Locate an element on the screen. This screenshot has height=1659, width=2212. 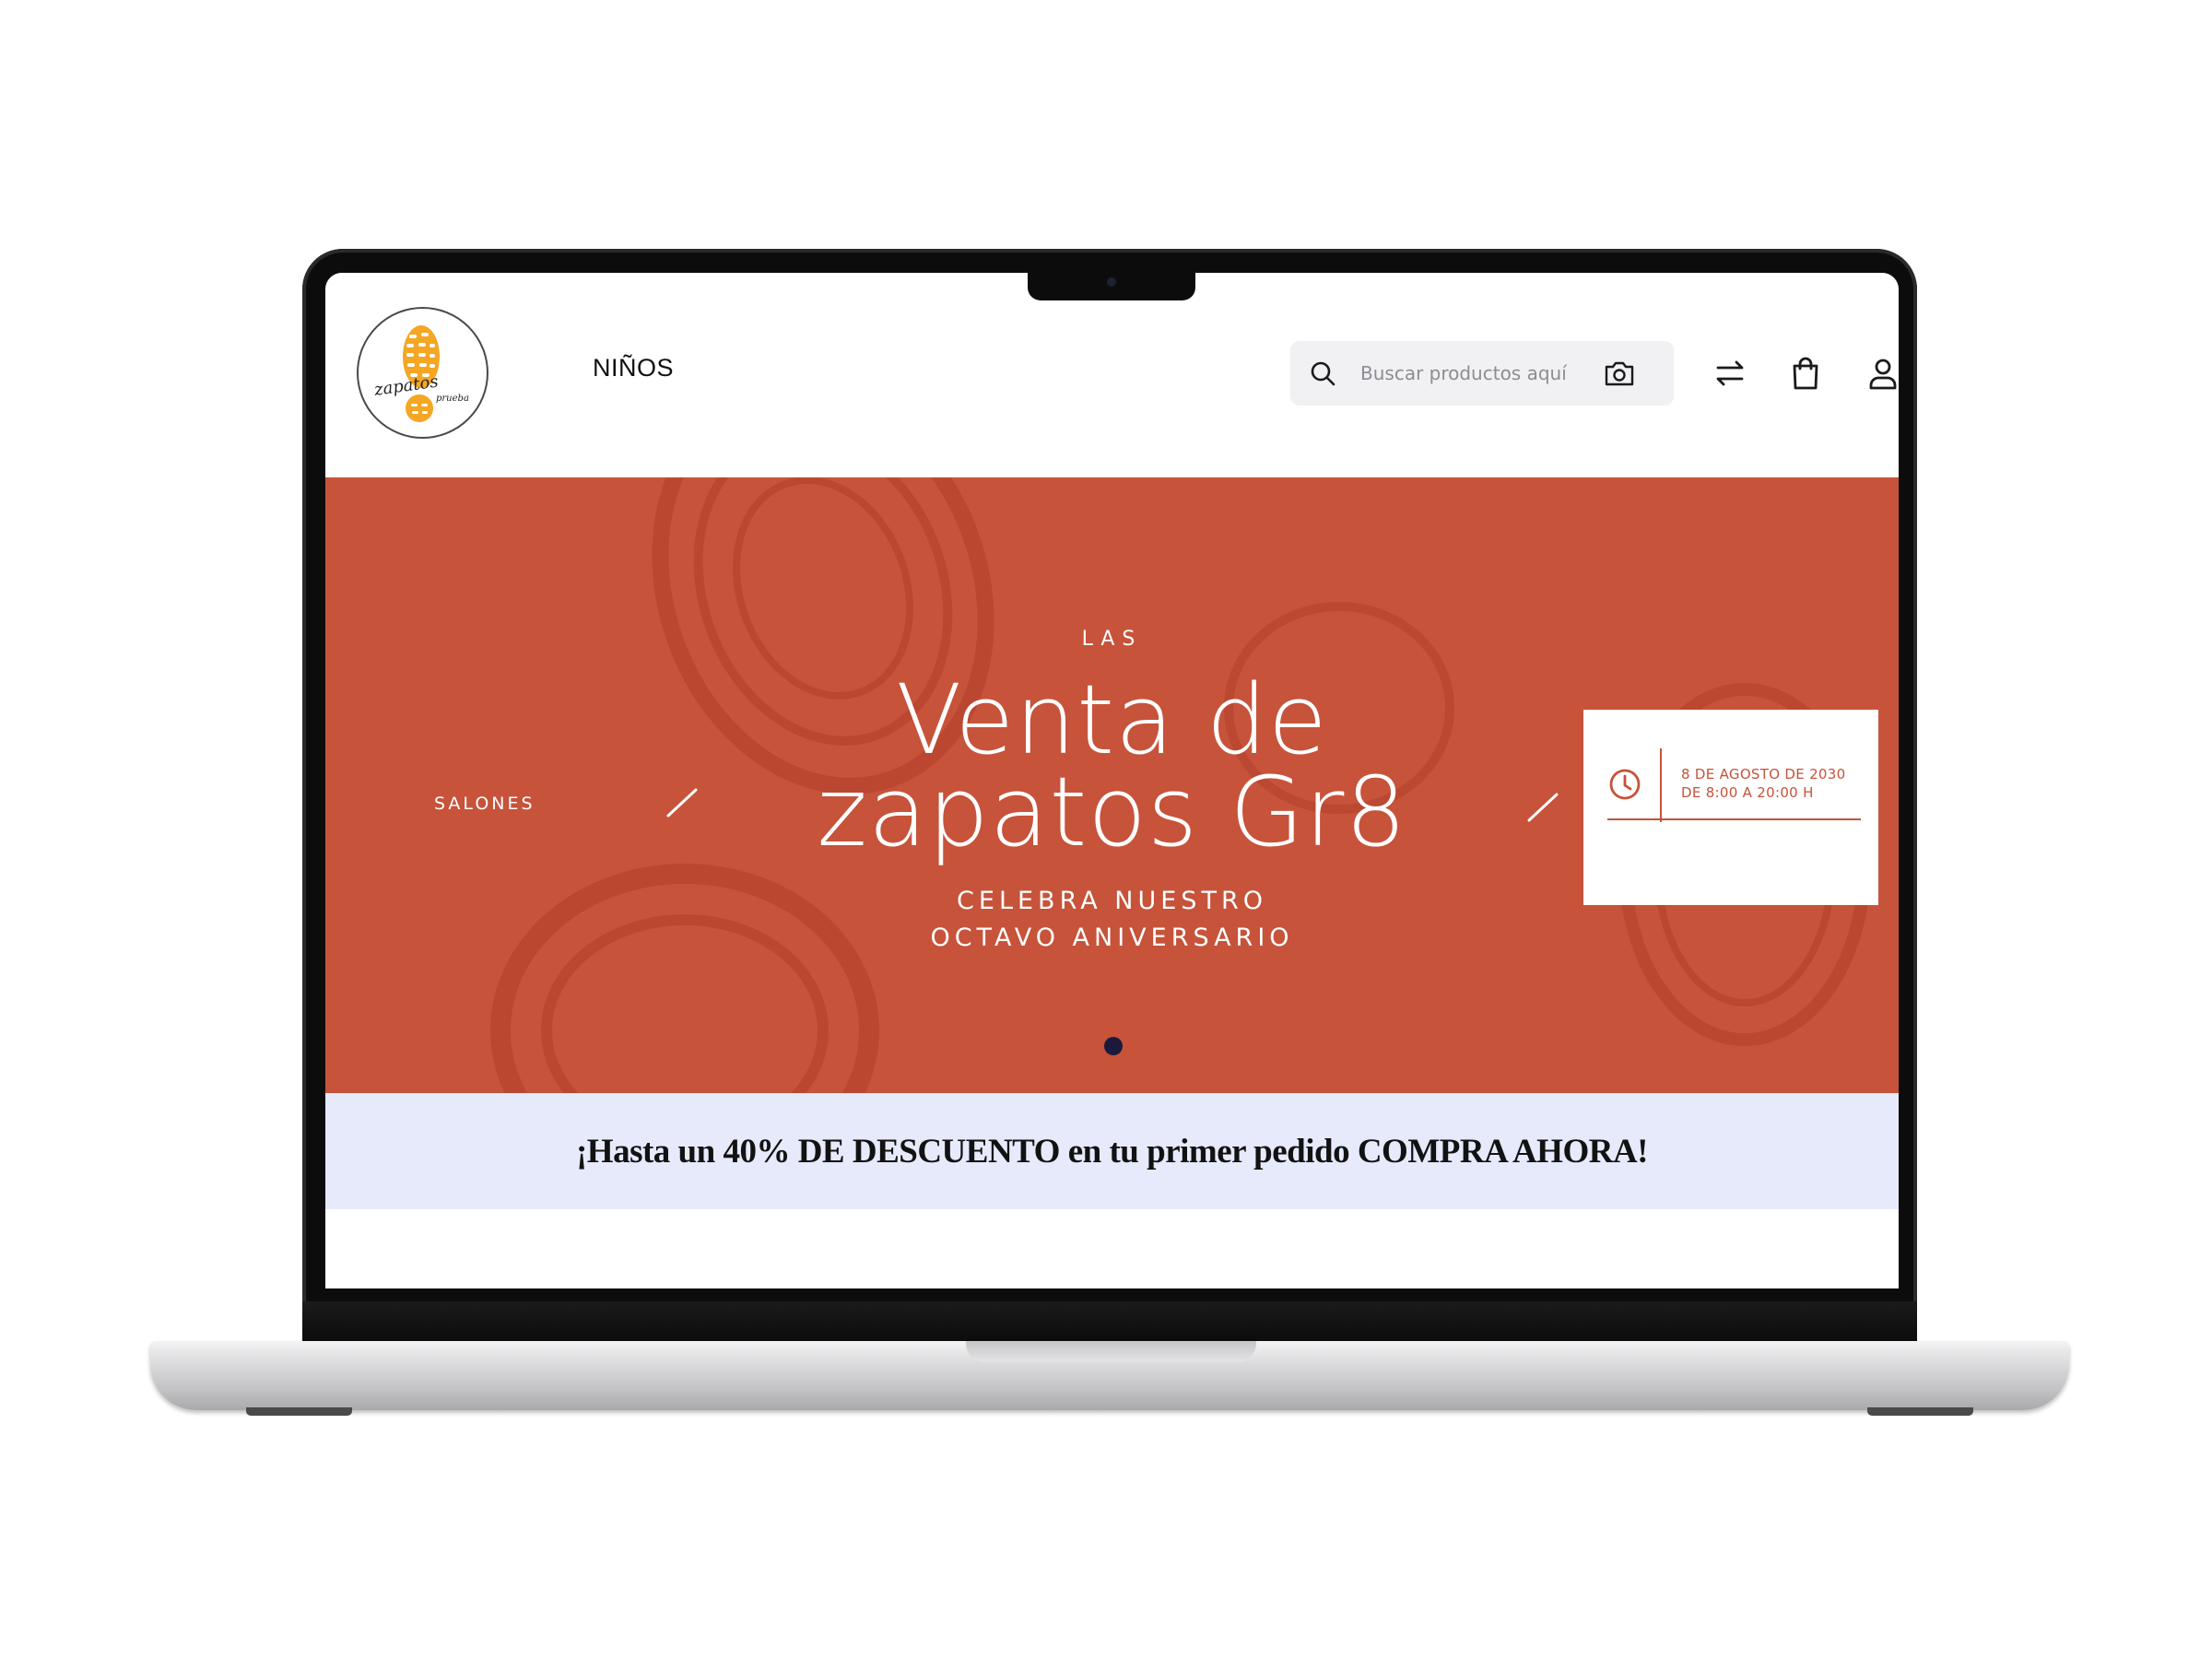
hero-side-label: SALONES is located at coordinates (484, 804).